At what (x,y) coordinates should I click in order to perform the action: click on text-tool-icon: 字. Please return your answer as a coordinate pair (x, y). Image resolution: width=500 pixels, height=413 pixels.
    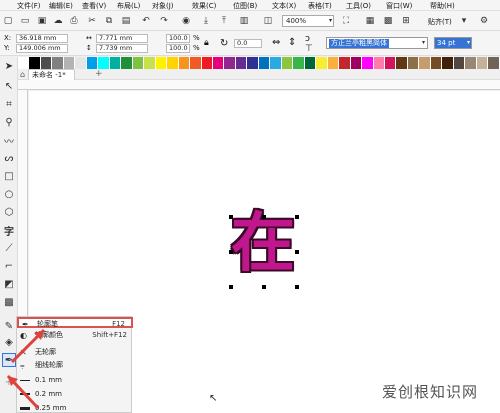
    Looking at the image, I should click on (9, 230).